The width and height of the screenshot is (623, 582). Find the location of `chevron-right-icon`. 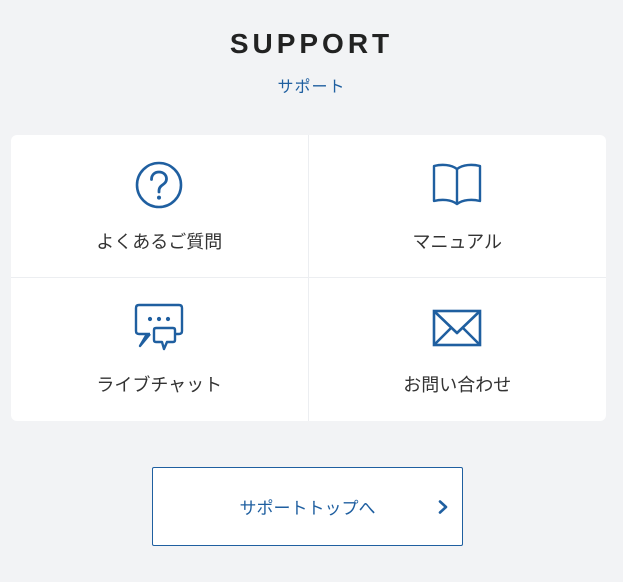

chevron-right-icon is located at coordinates (443, 507).